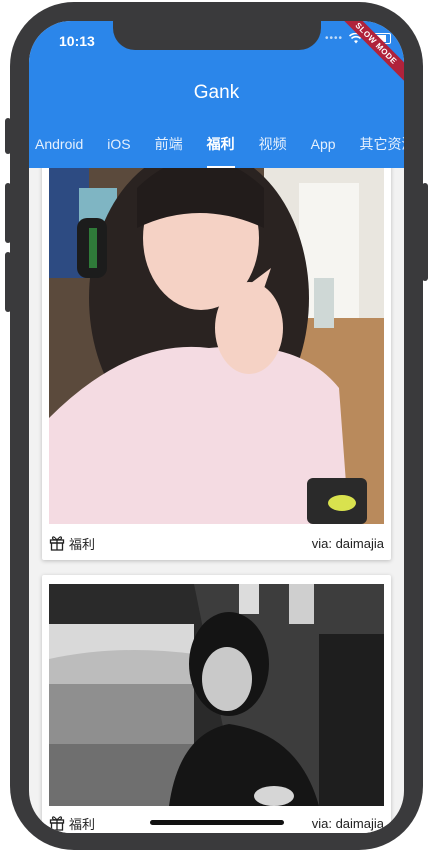 The height and width of the screenshot is (852, 433). I want to click on tab-ios: iOS, so click(118, 151).